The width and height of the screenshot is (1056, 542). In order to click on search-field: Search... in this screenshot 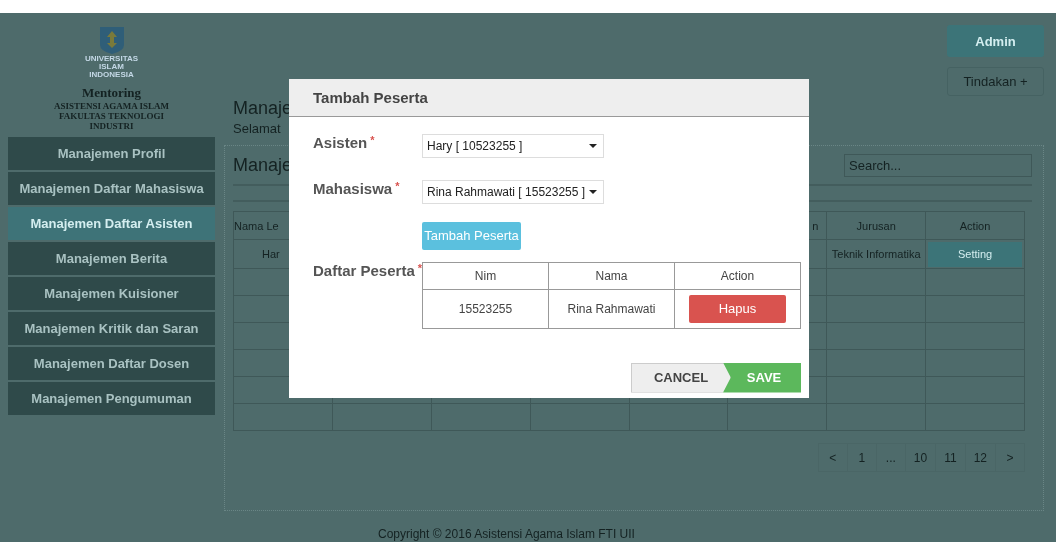, I will do `click(938, 165)`.